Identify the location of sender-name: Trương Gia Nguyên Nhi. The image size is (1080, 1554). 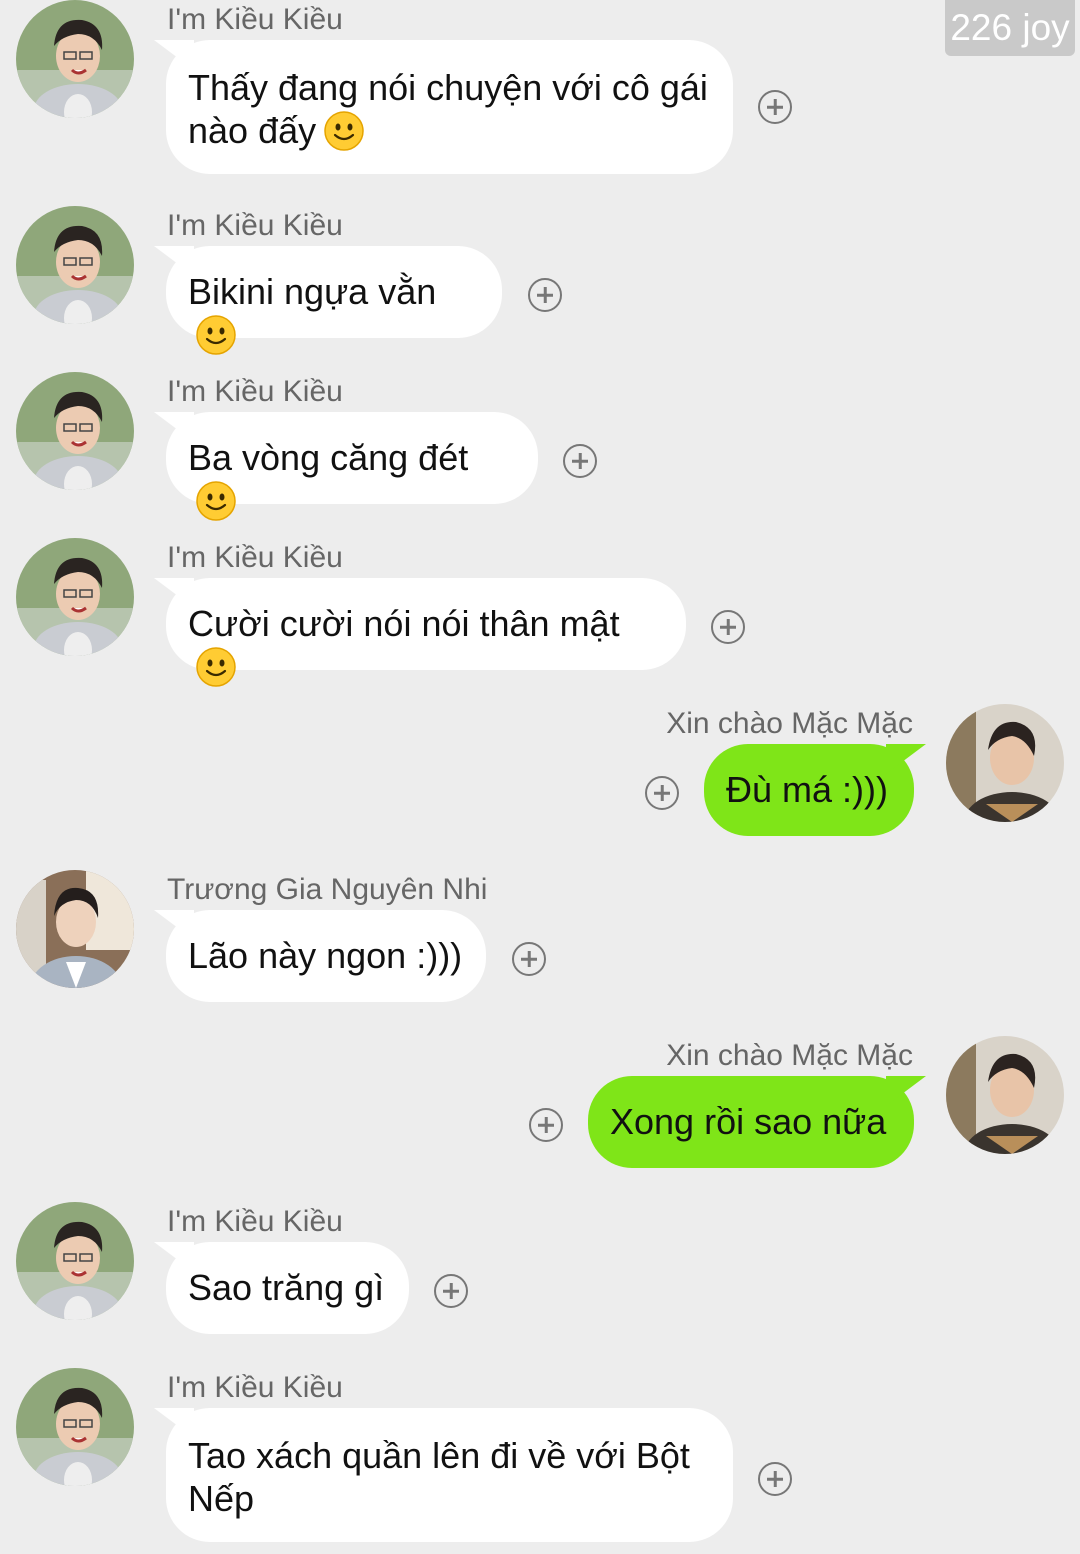
(327, 889).